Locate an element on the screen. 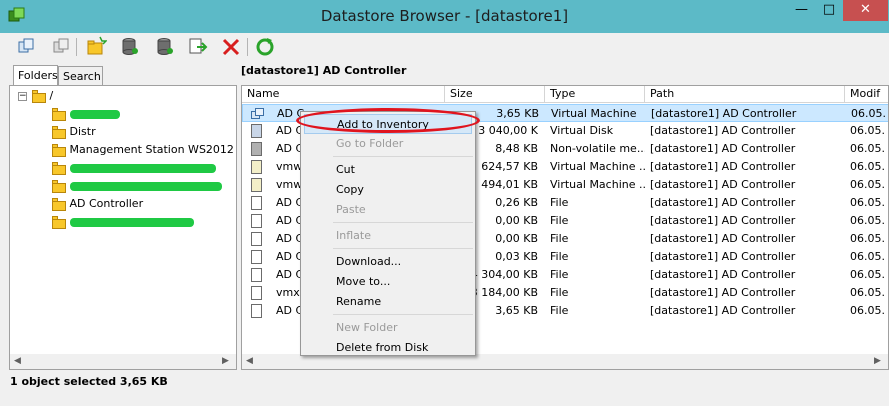 The image size is (889, 406). tree-root: / is located at coordinates (42, 96).